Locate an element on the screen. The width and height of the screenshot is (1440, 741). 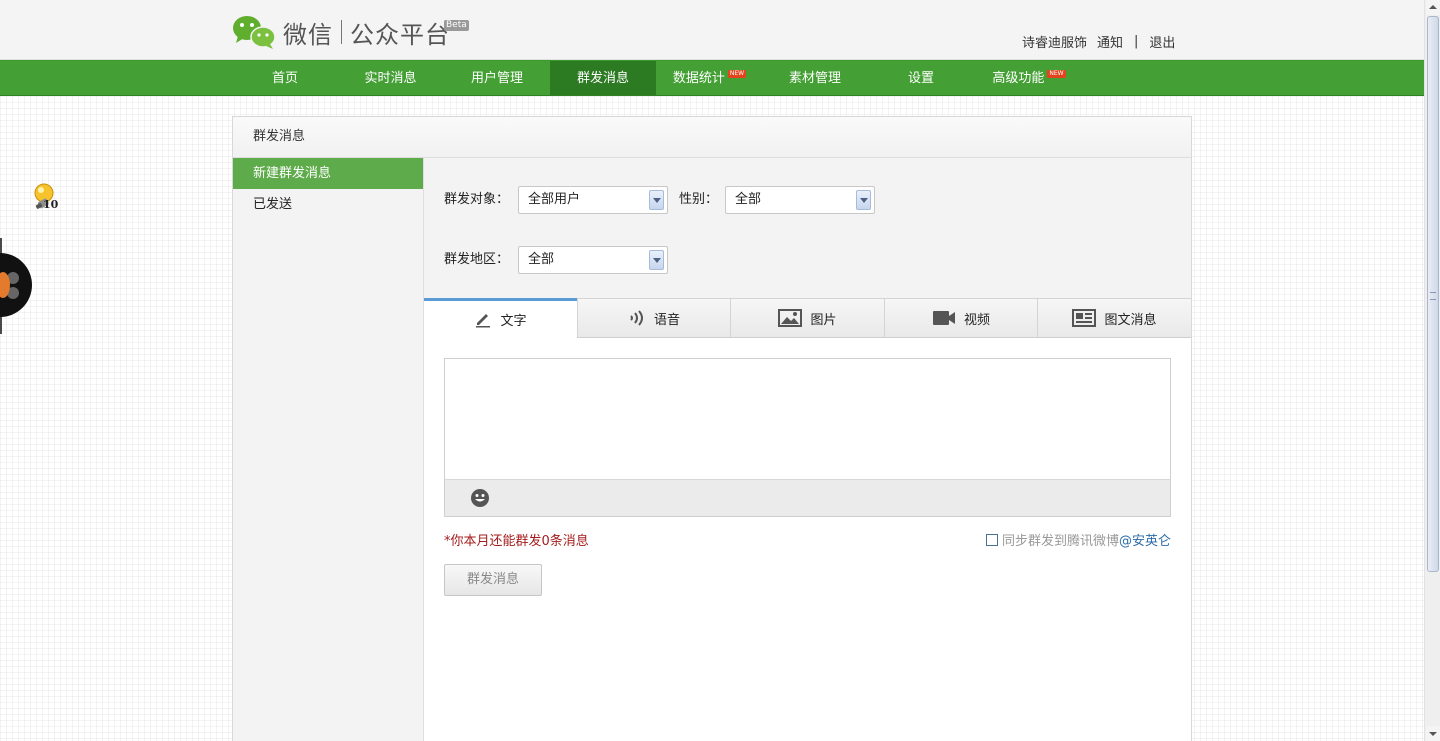
nav-label: 素材管理 is located at coordinates (814, 78).